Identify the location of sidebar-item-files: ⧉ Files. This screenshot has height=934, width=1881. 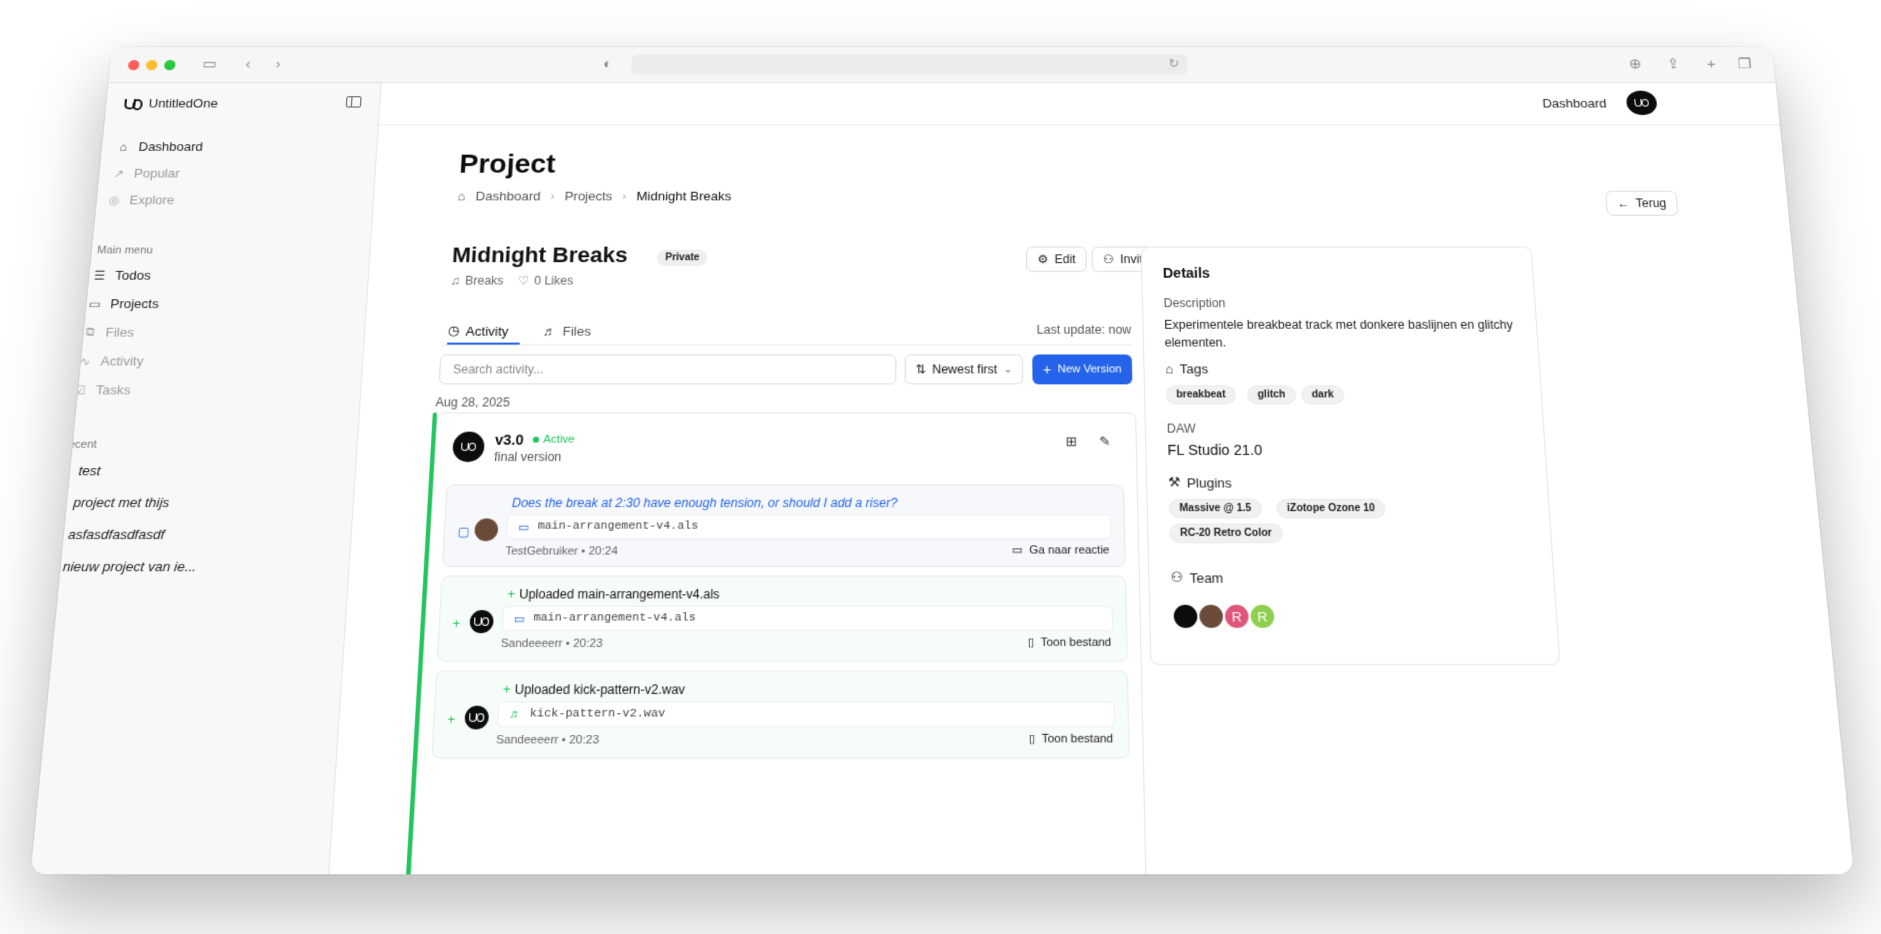
(108, 332).